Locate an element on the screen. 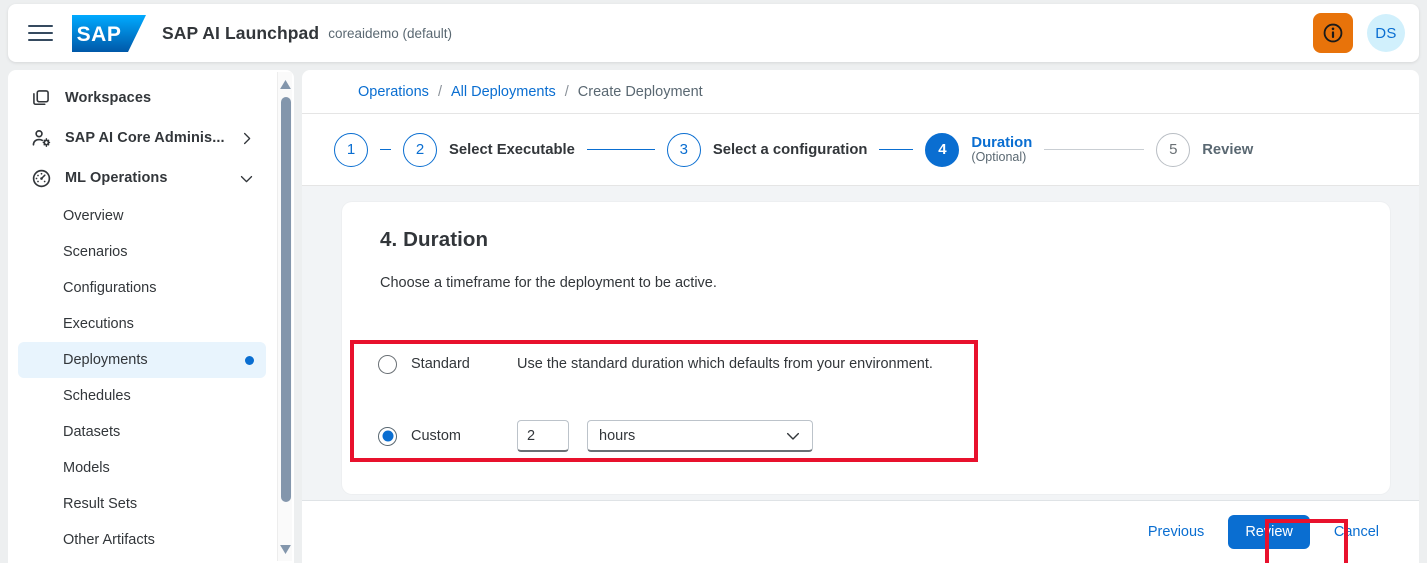  sidebar-item-label: Models is located at coordinates (86, 468).